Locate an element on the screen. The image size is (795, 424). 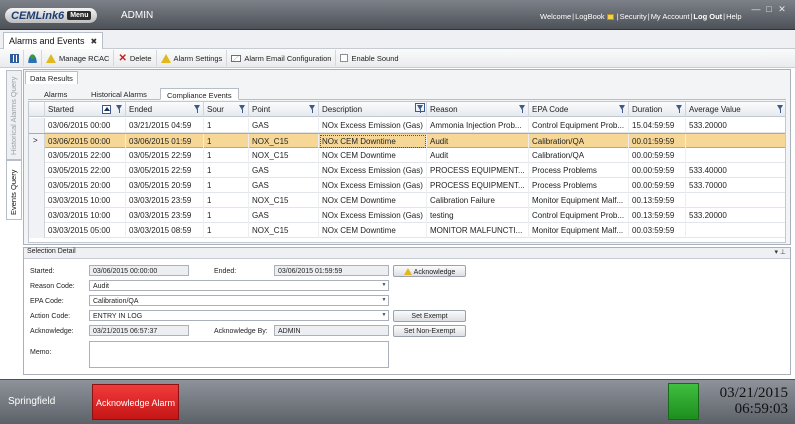
column-header-average-value: Average Value is located at coordinates (735, 109).